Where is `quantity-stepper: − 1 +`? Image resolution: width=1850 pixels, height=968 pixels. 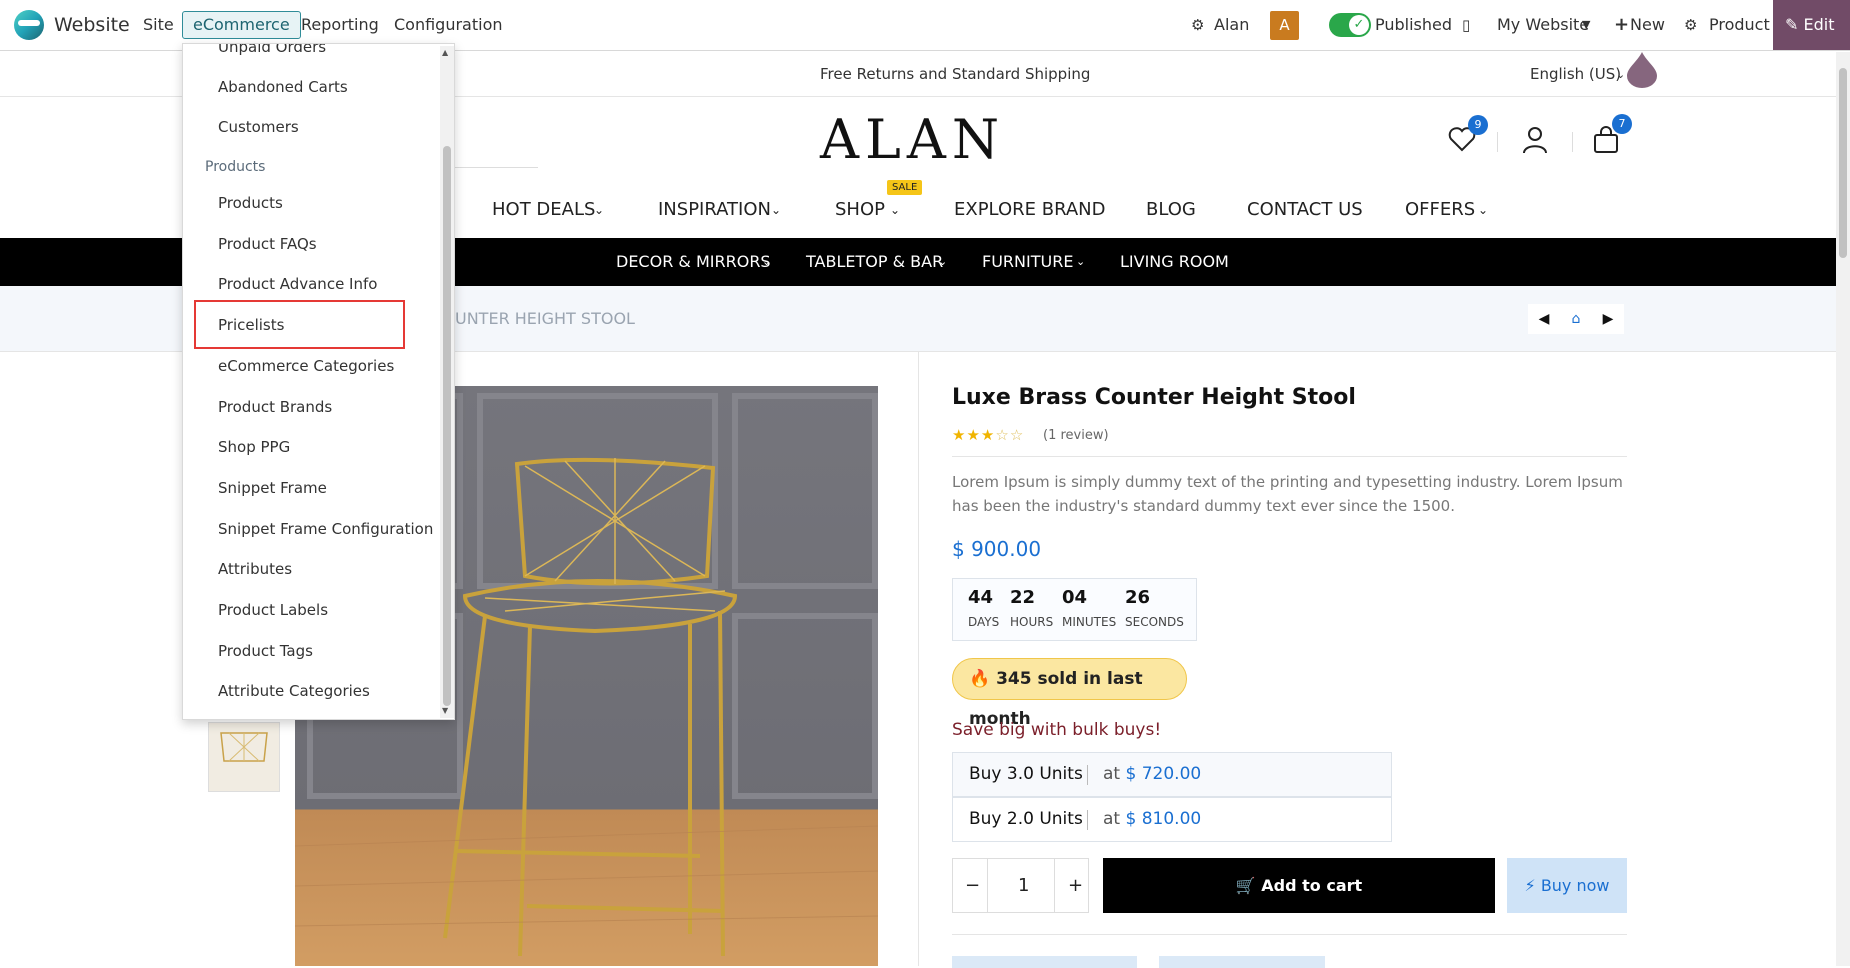 quantity-stepper: − 1 + is located at coordinates (1020, 885).